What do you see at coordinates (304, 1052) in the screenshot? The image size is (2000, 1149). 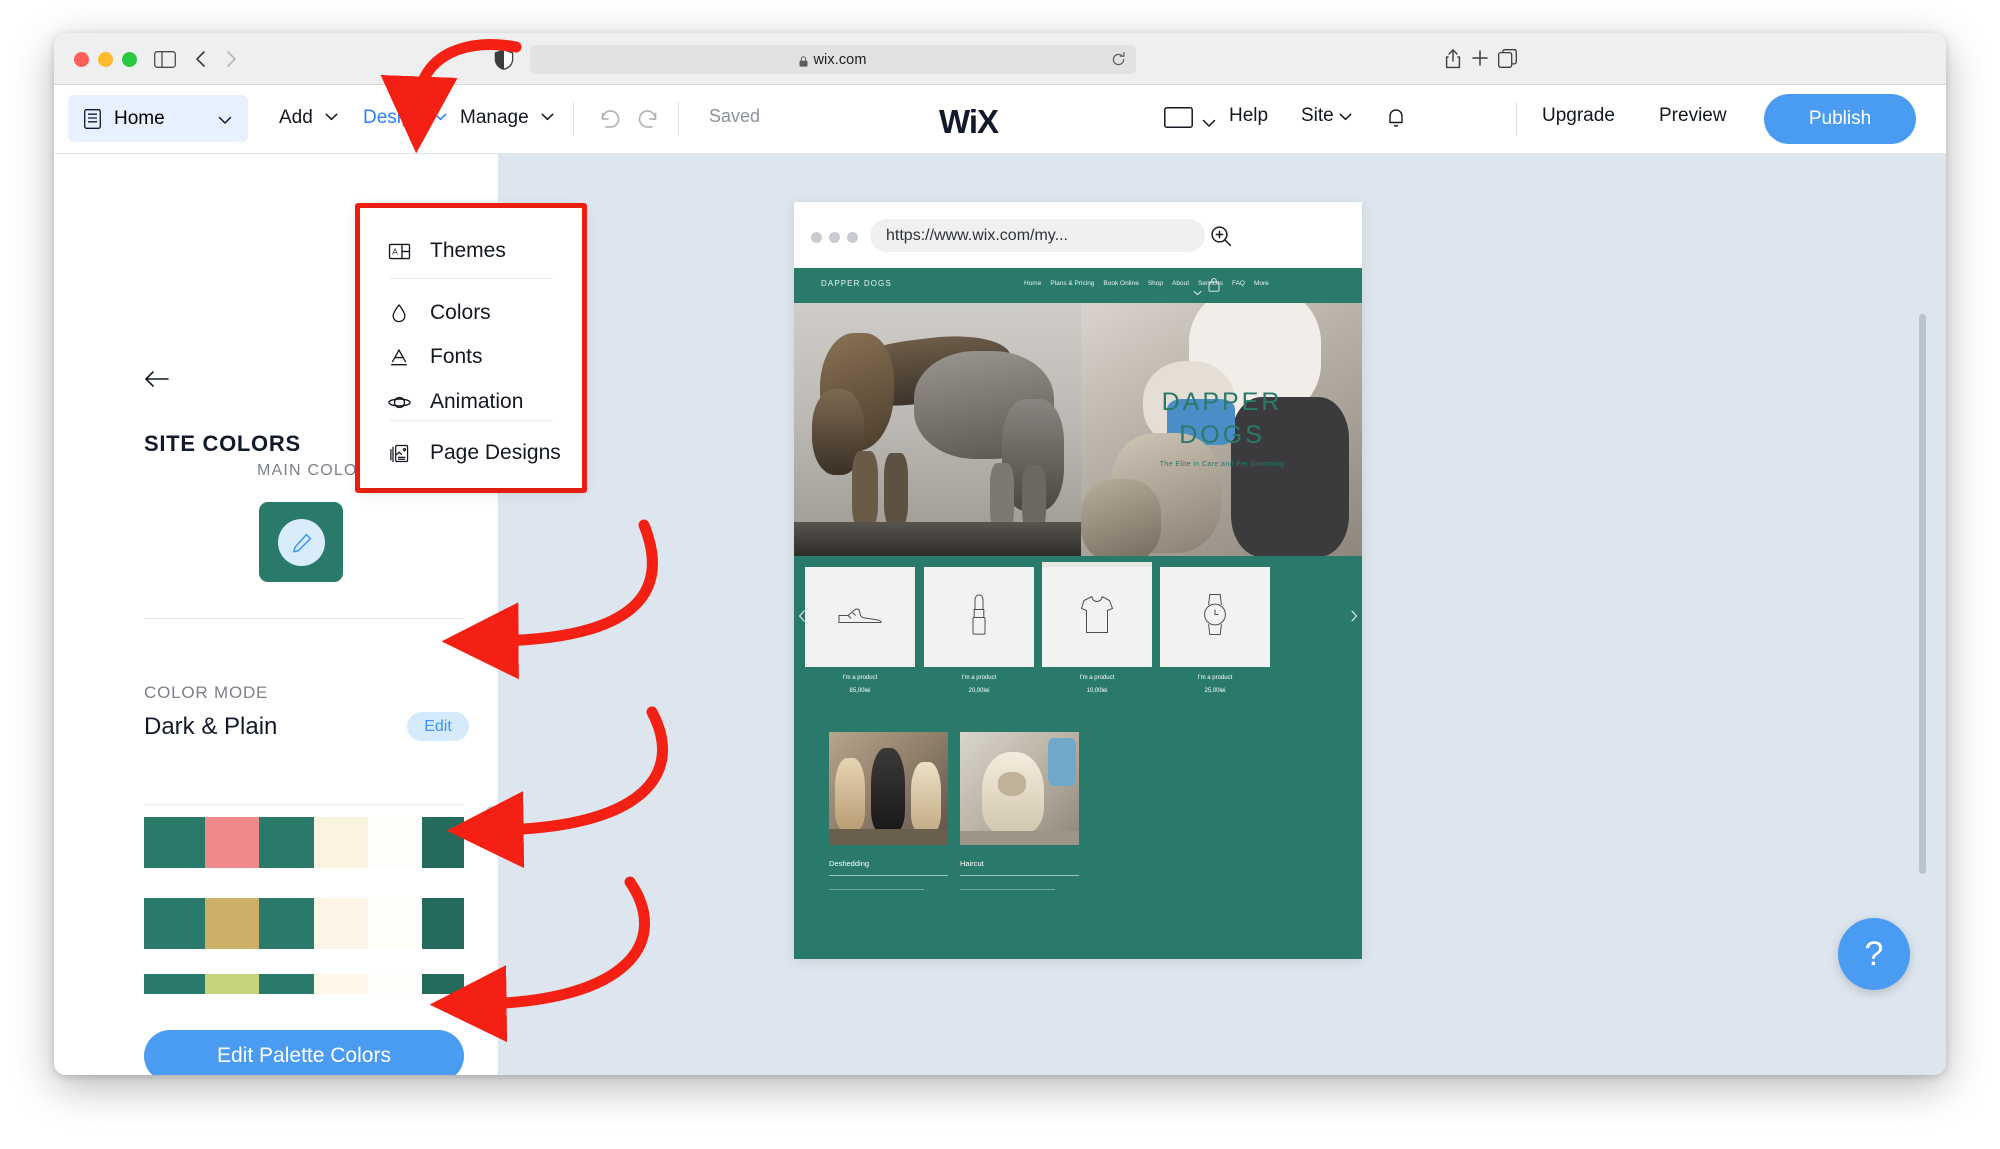 I see `edit-palette-colors-button: Edit Palette Colors` at bounding box center [304, 1052].